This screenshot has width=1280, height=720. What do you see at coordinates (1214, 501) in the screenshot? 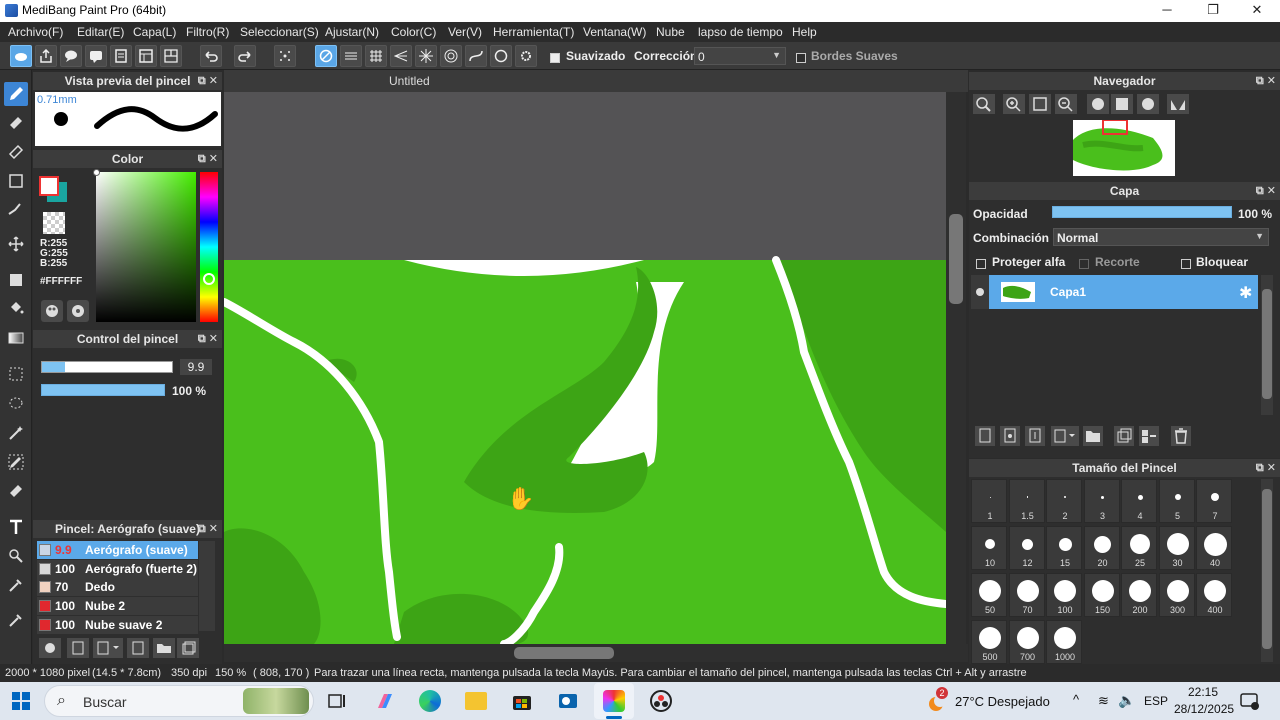
I see `brush-size-option: 7` at bounding box center [1214, 501].